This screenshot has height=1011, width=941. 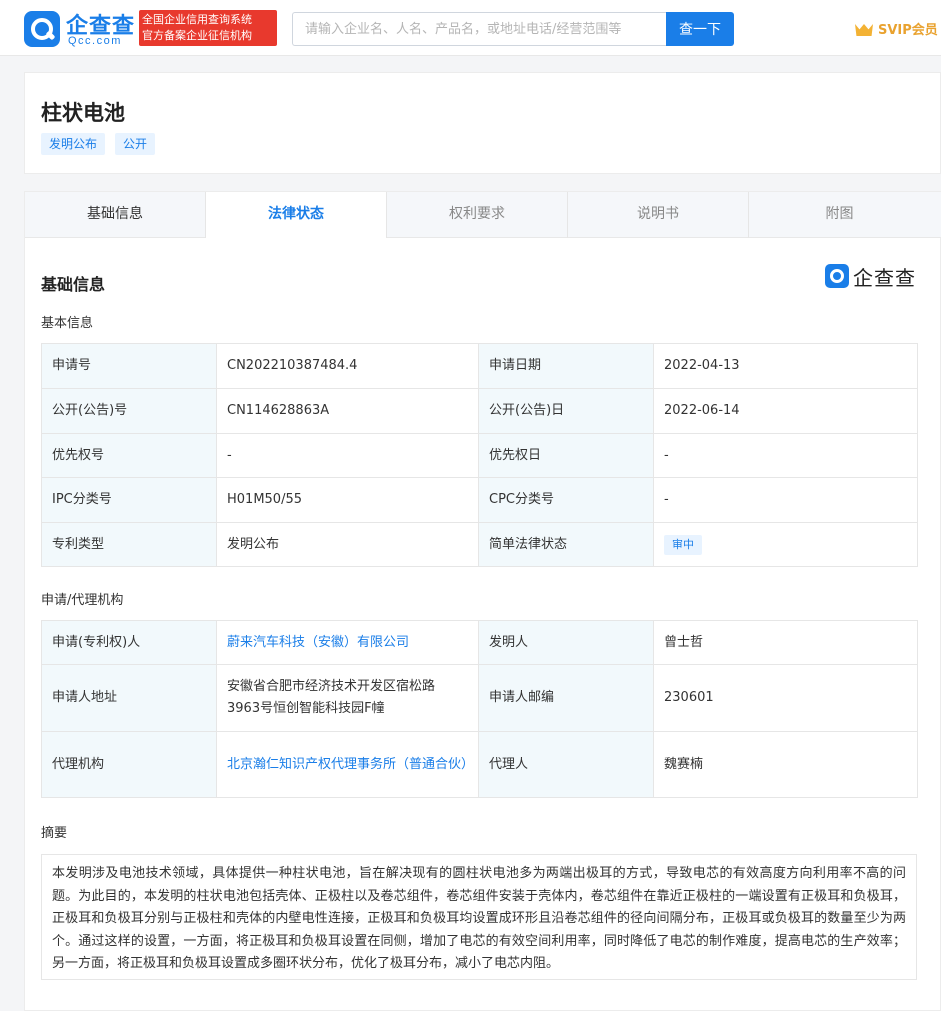 I want to click on tab-bar: 基础信息 法律状态 权利要求 说明书 附图, so click(x=483, y=215).